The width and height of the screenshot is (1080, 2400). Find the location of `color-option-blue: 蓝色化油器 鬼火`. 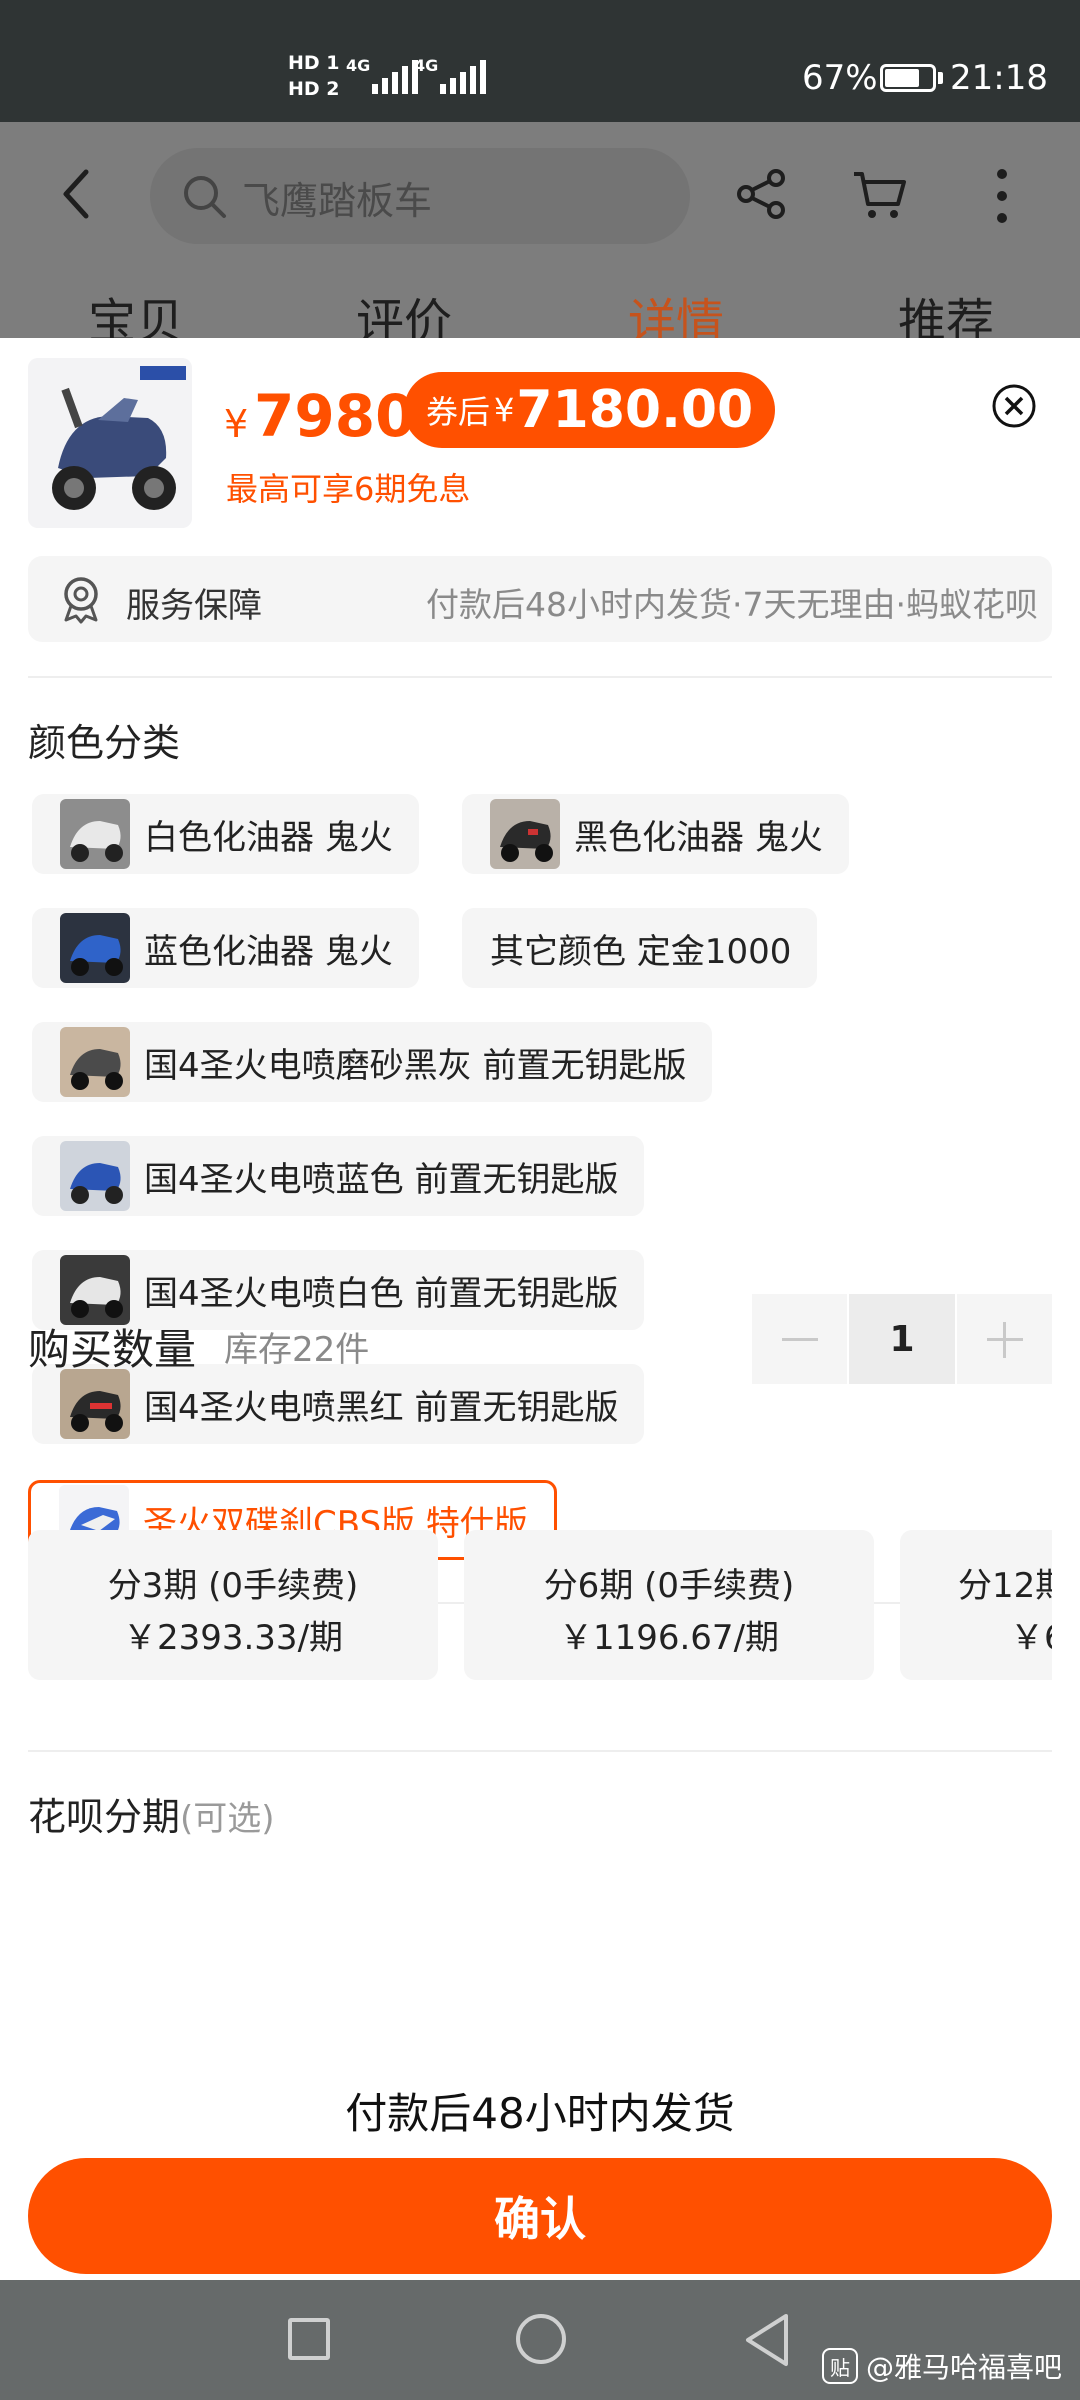

color-option-blue: 蓝色化油器 鬼火 is located at coordinates (225, 948).